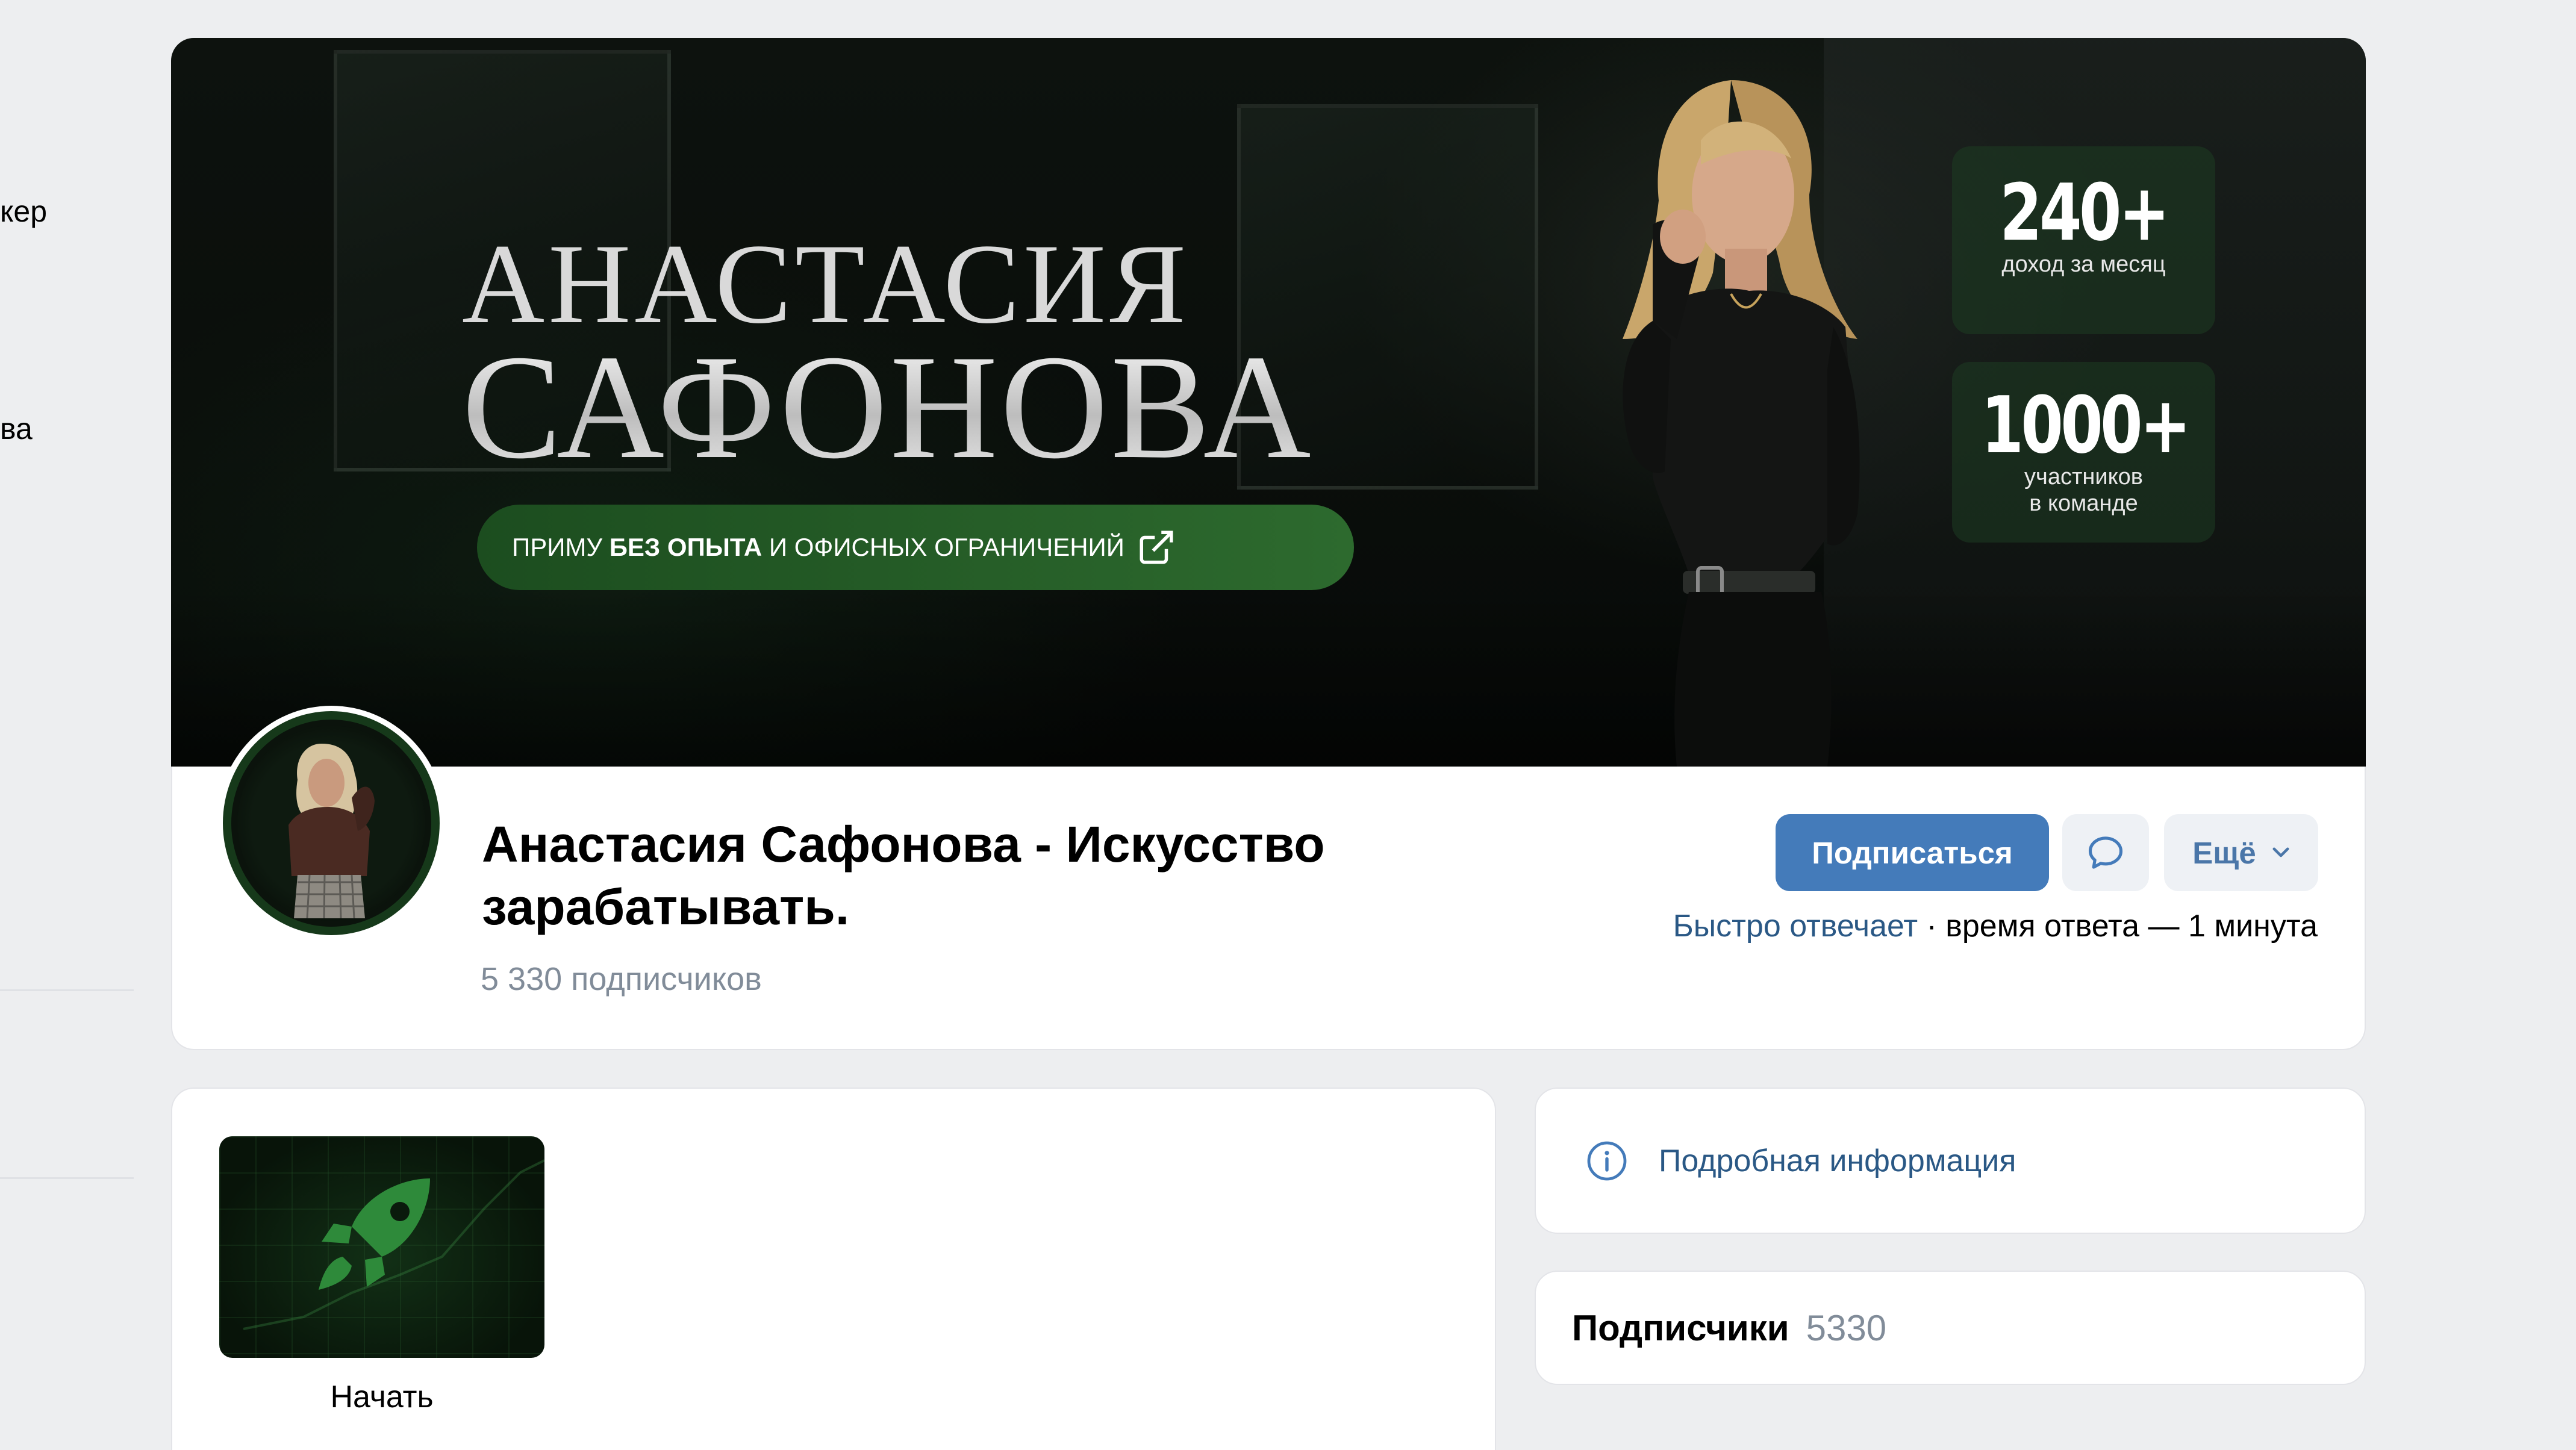 Image resolution: width=2576 pixels, height=1450 pixels. What do you see at coordinates (2118, 926) in the screenshot?
I see `response-time-text: · время ответа — 1 минута` at bounding box center [2118, 926].